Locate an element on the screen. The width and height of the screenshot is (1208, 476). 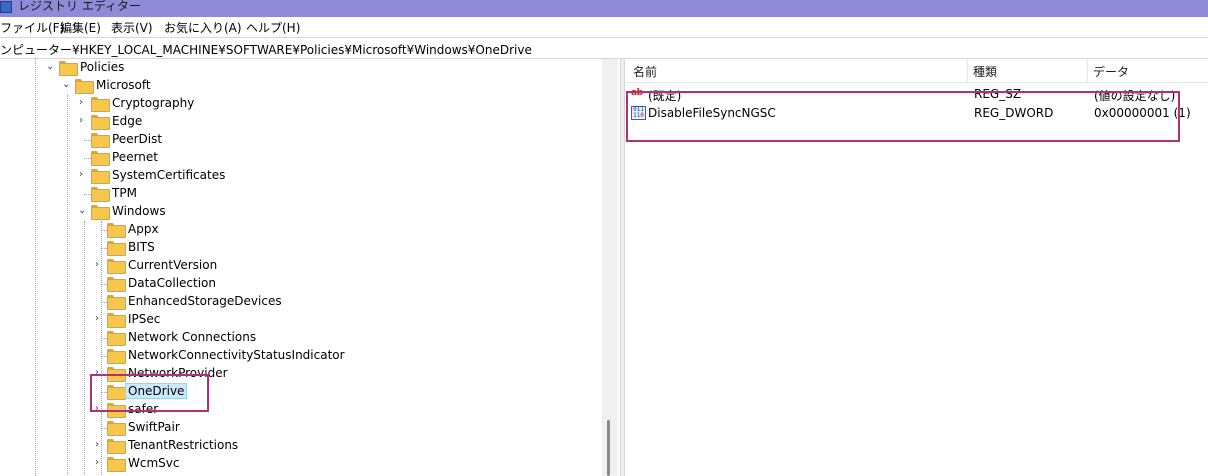
menu-help: ヘルプ(H) is located at coordinates (273, 27).